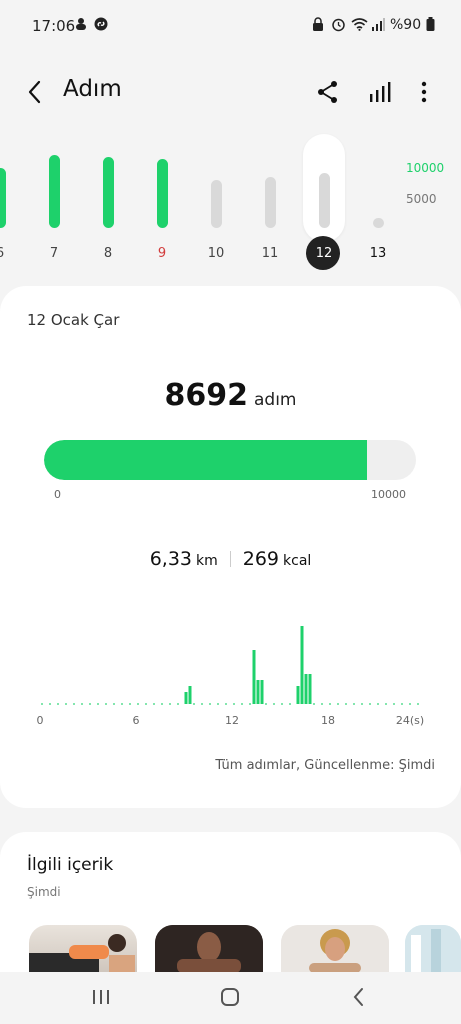  Describe the element at coordinates (388, 494) in the screenshot. I see `progress-max-label: 10000` at that location.